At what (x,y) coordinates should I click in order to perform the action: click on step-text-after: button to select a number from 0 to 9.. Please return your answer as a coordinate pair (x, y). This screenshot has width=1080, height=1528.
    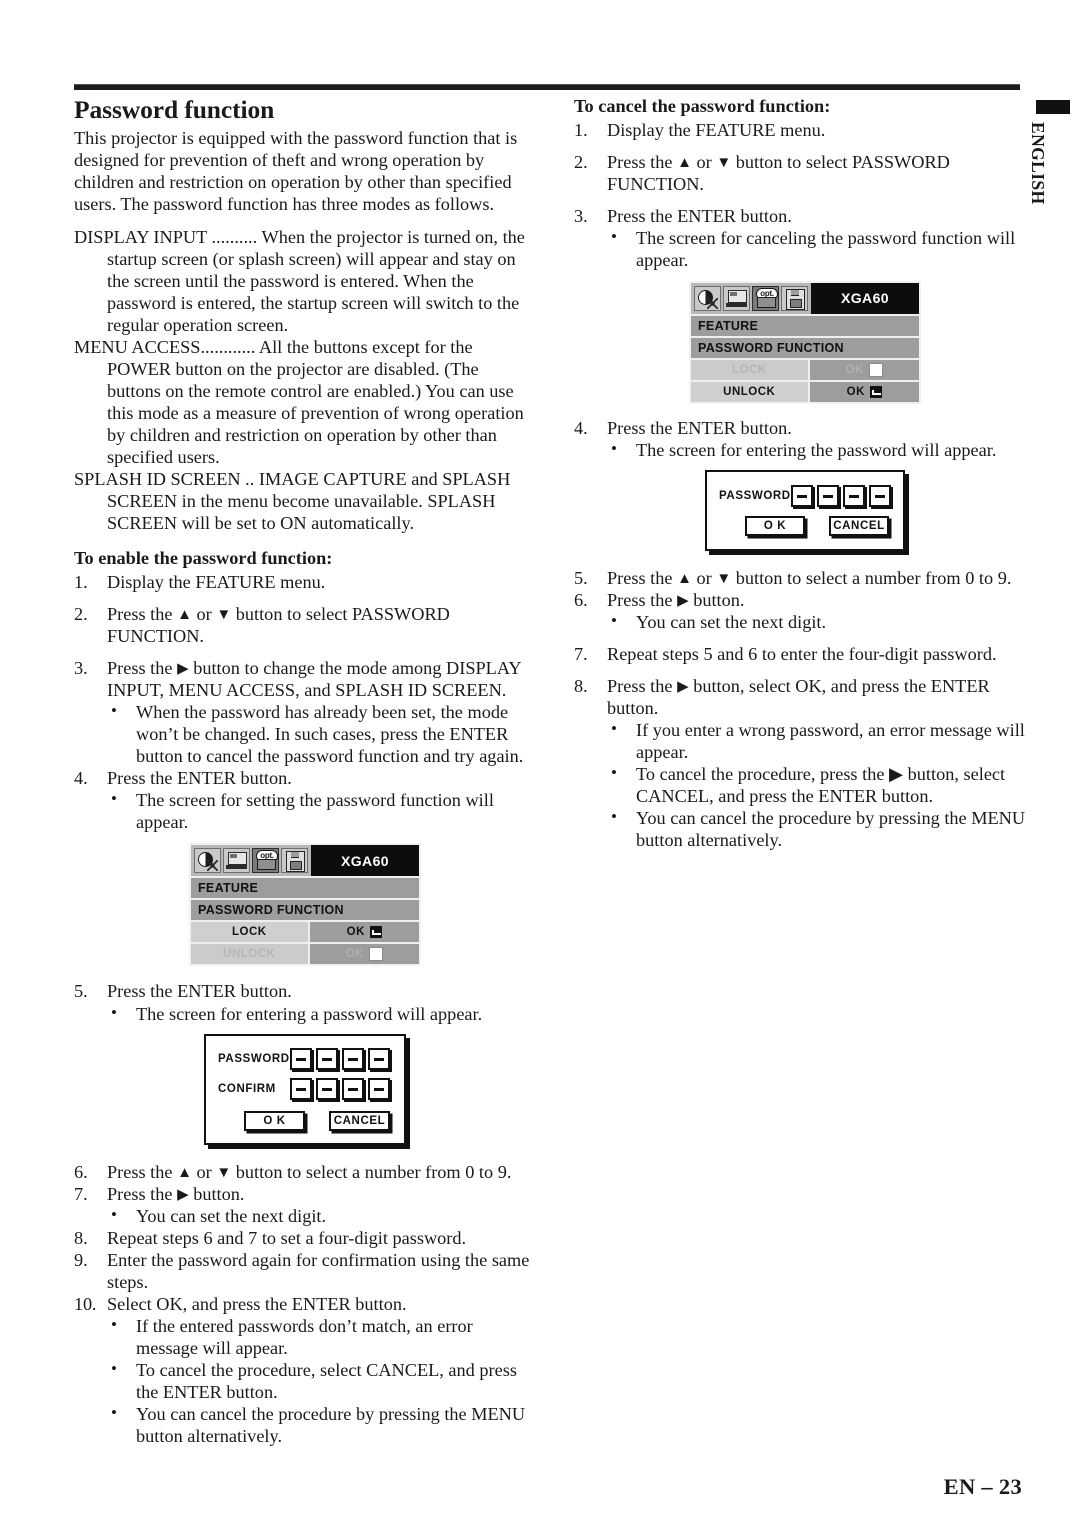
    Looking at the image, I should click on (371, 1171).